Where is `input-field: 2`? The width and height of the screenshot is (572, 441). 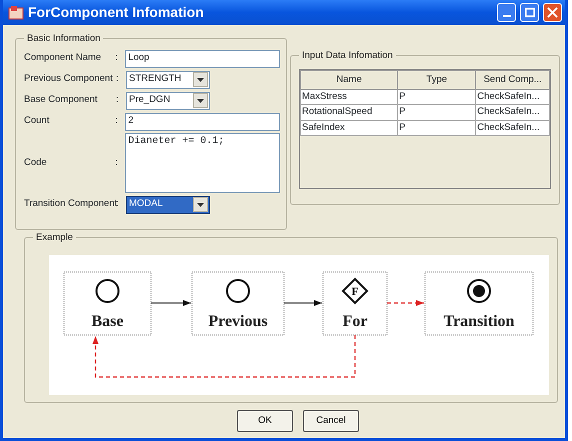
input-field: 2 is located at coordinates (202, 121).